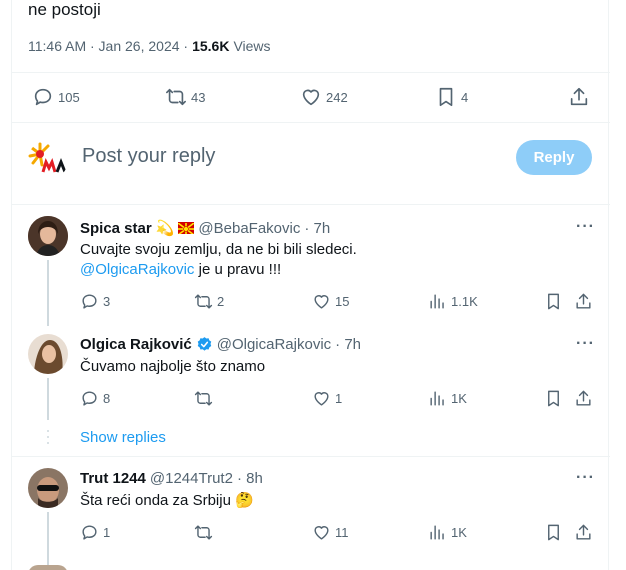 This screenshot has height=570, width=626. Describe the element at coordinates (48, 439) in the screenshot. I see `thread-dots` at that location.